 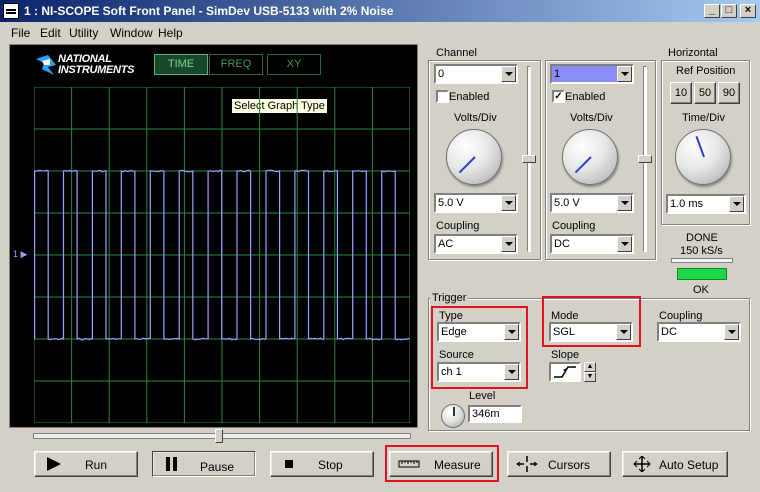 I want to click on channel-0-offset-thumb, so click(x=529, y=159).